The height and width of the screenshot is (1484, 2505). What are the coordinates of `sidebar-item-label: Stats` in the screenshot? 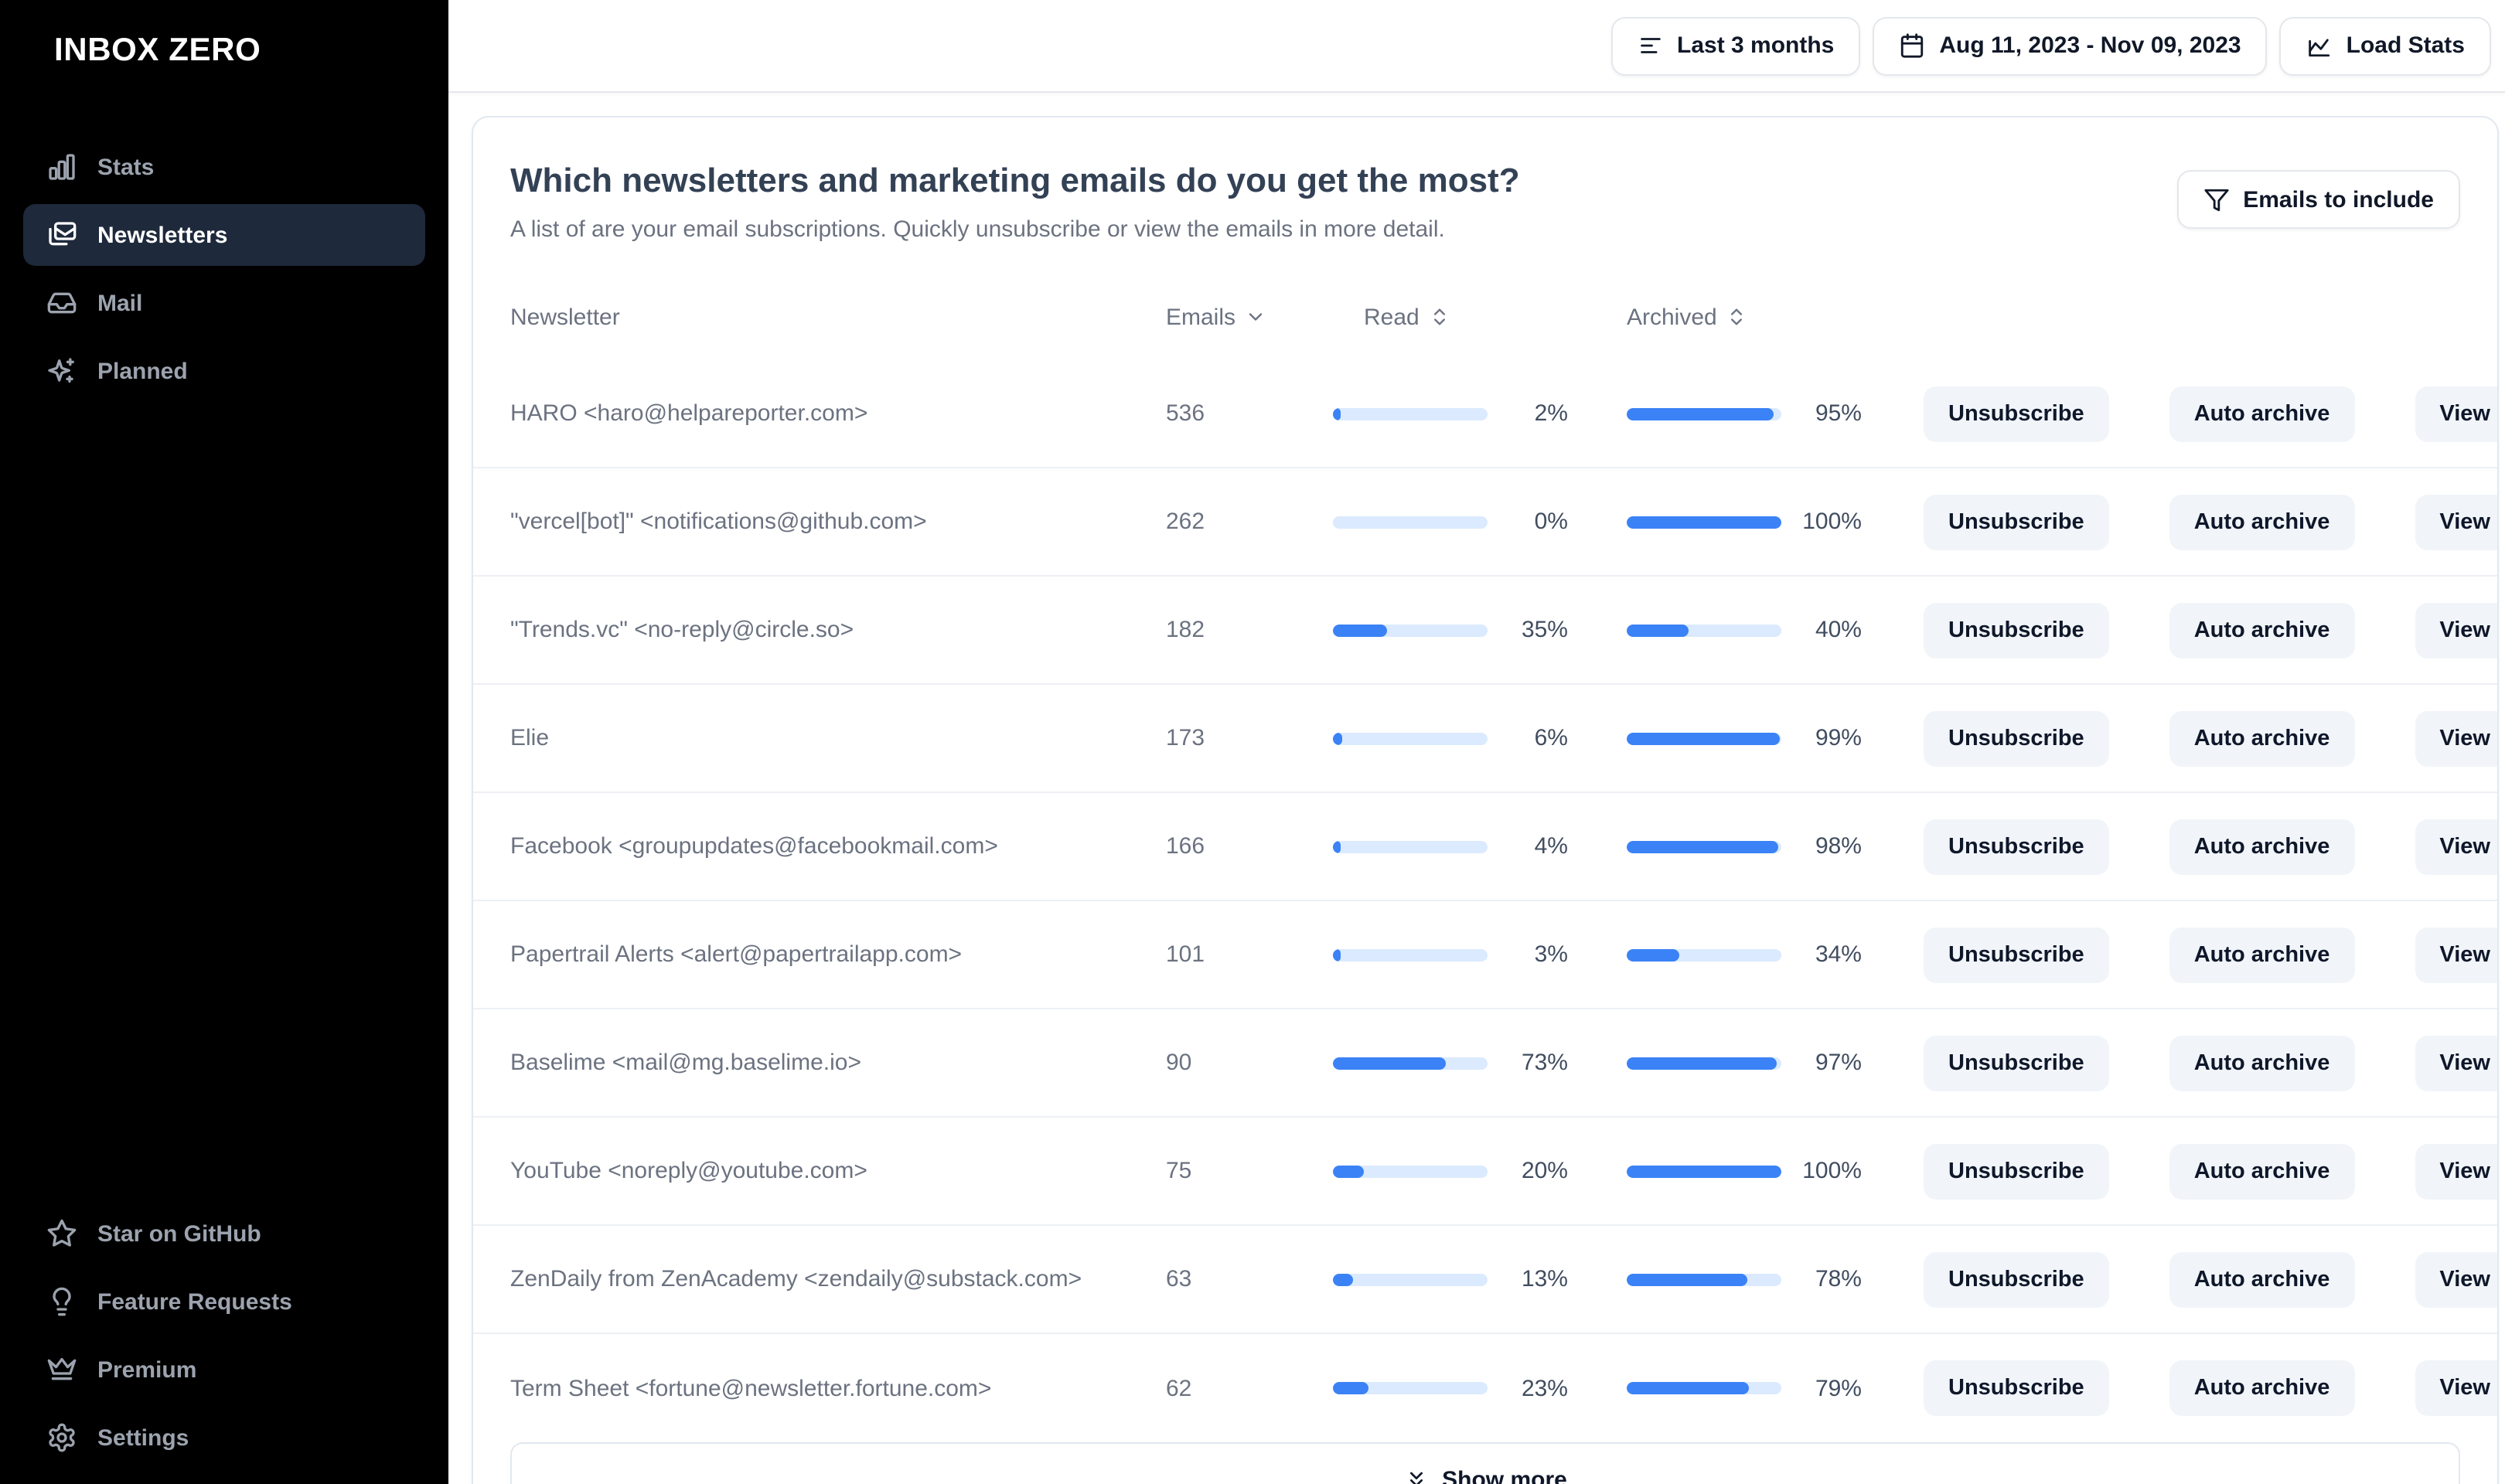 It's located at (126, 167).